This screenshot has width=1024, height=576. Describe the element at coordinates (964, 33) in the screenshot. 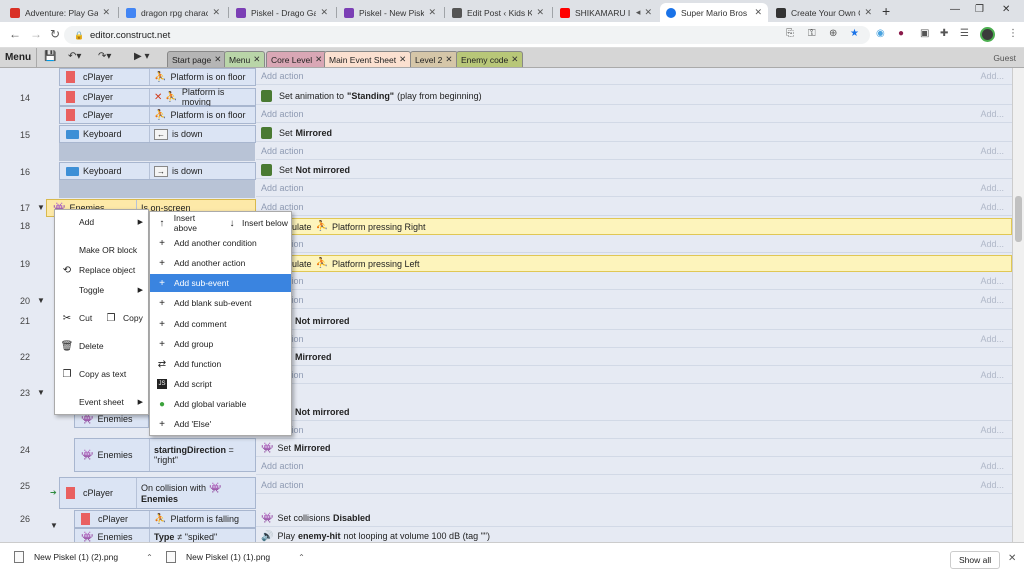

I see `media-icon: ☰` at that location.